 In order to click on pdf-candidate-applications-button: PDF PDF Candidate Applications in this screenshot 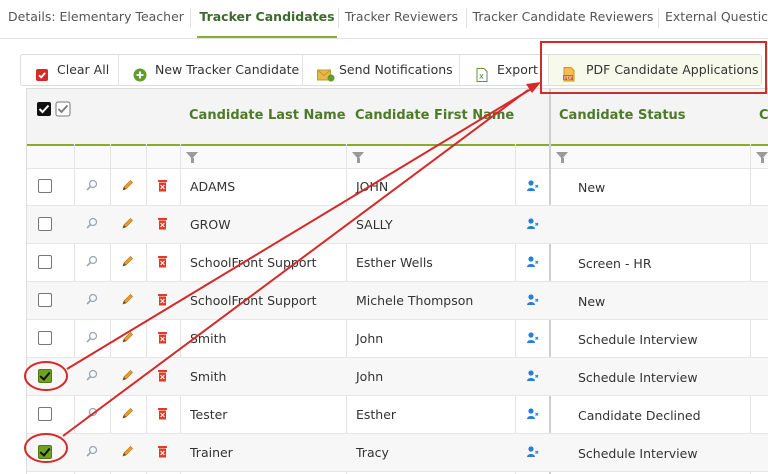, I will do `click(655, 70)`.